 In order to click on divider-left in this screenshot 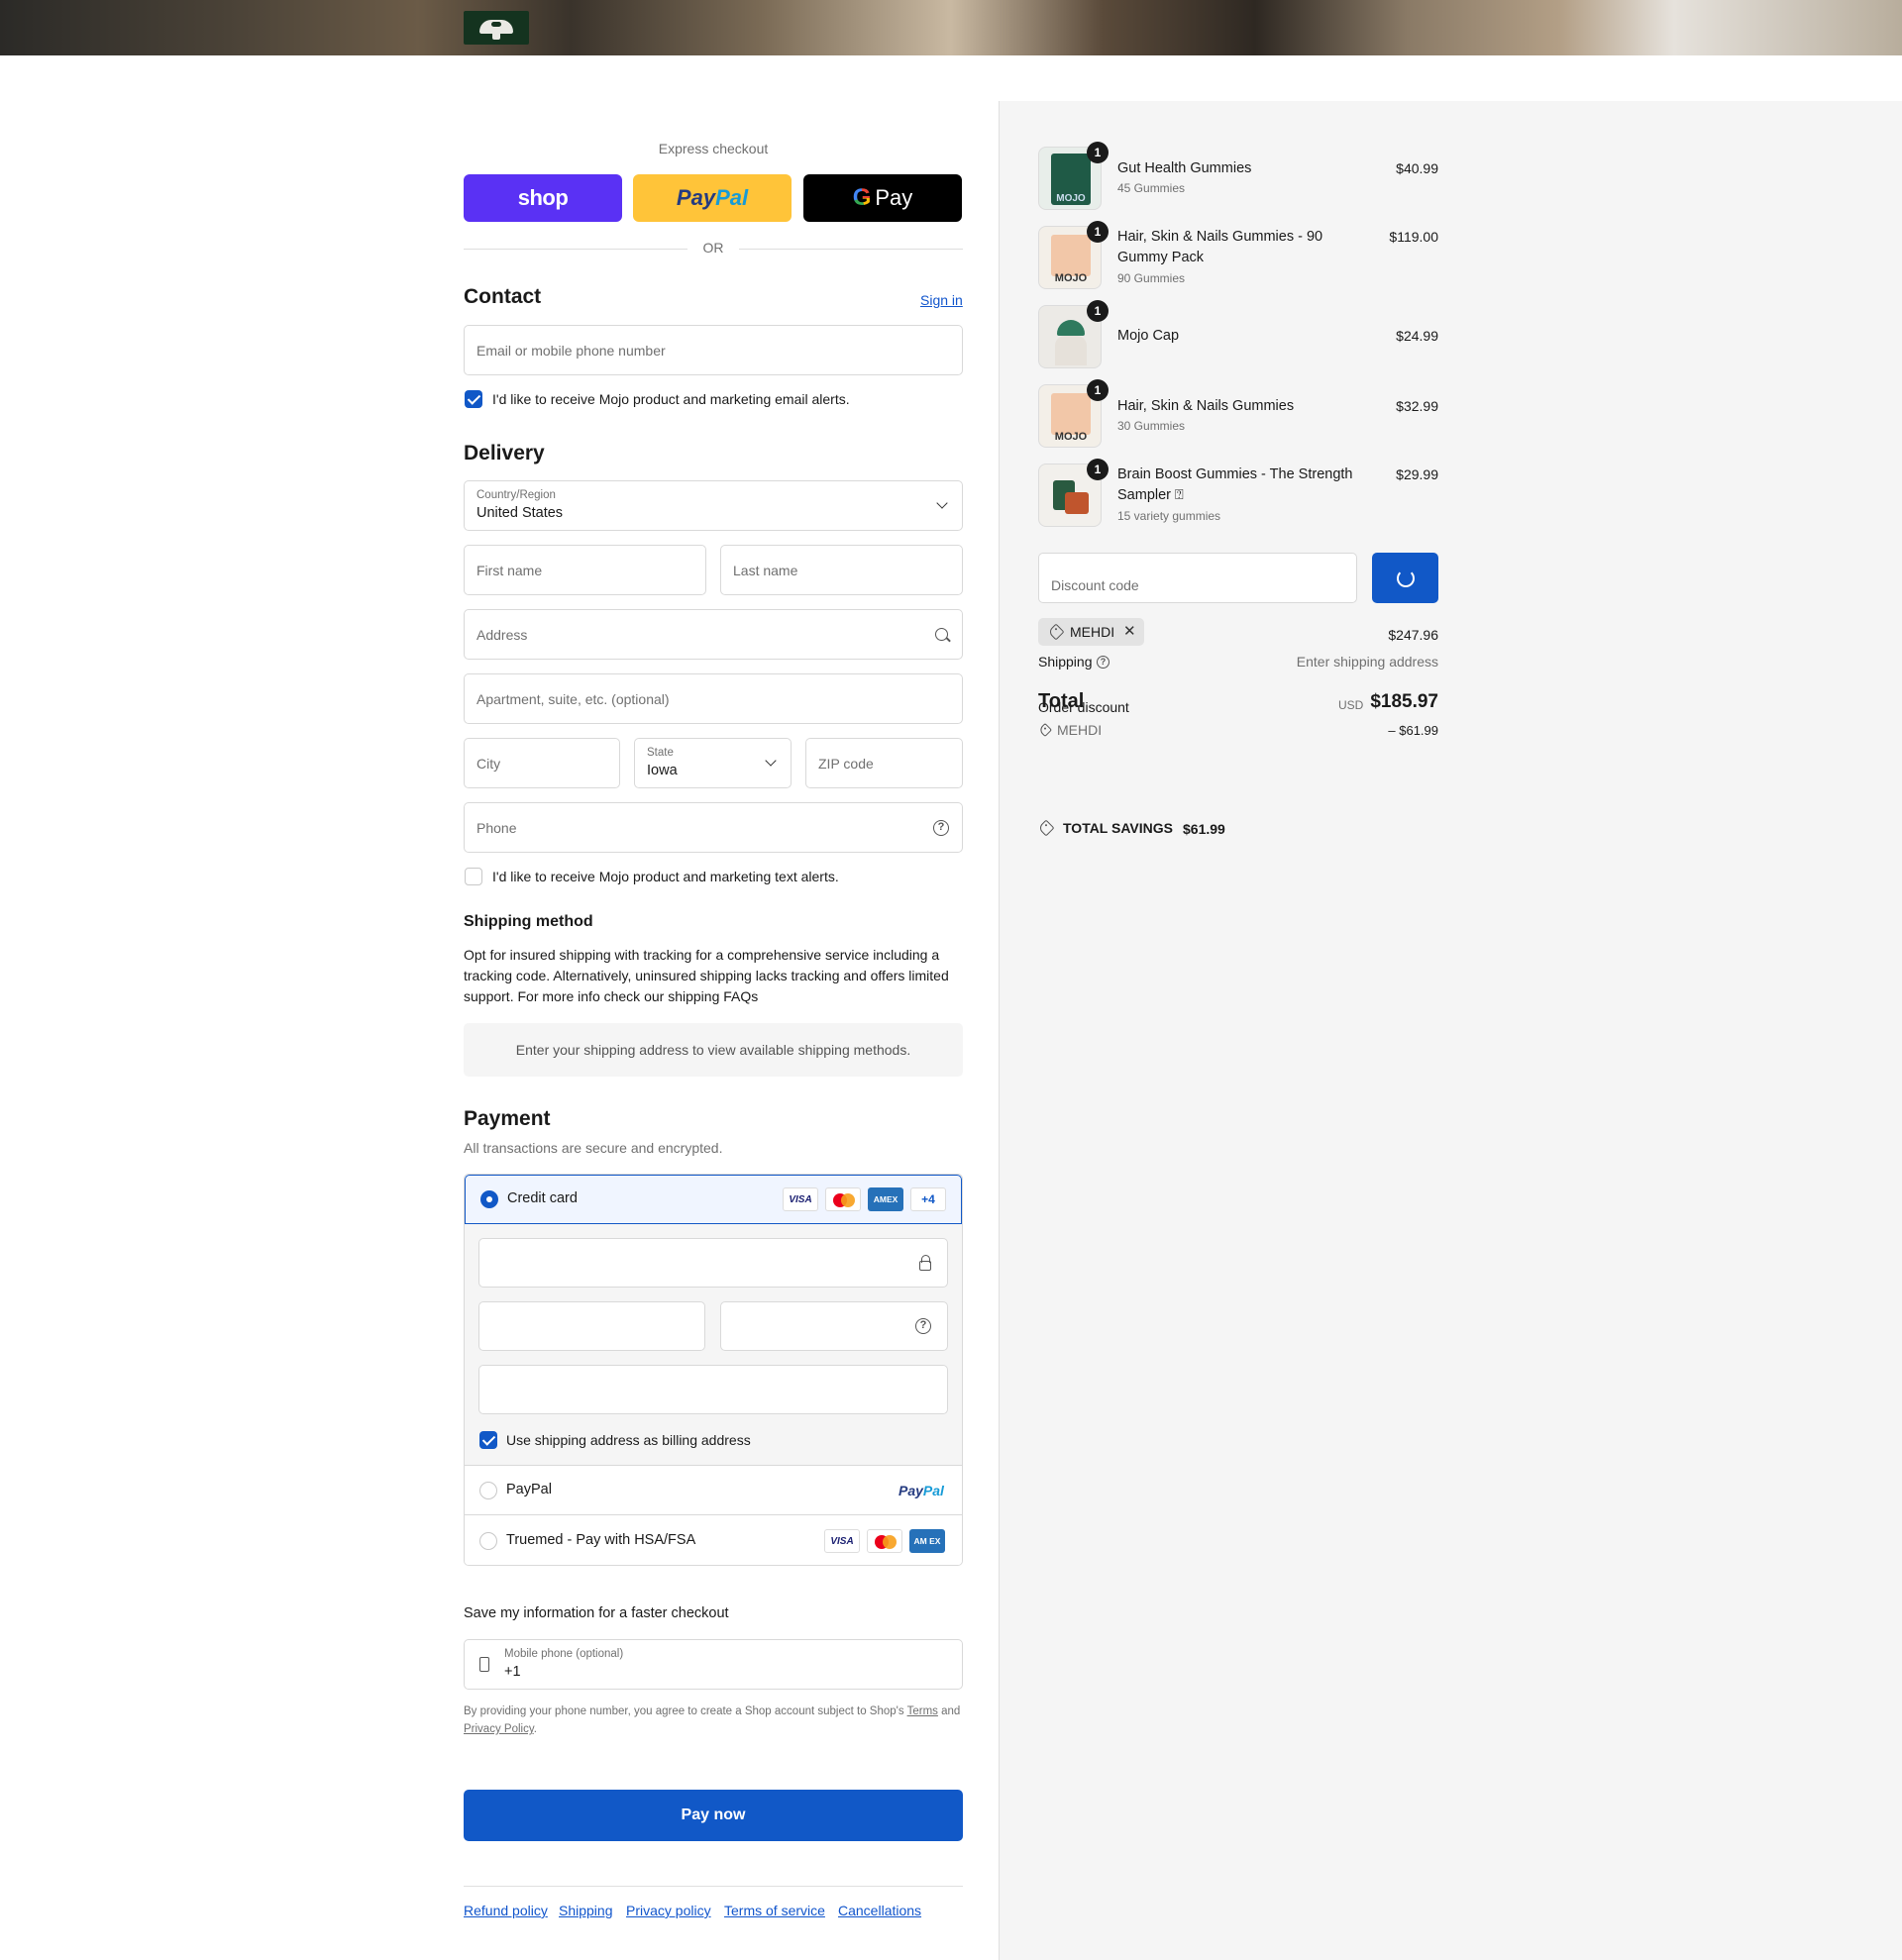, I will do `click(575, 250)`.